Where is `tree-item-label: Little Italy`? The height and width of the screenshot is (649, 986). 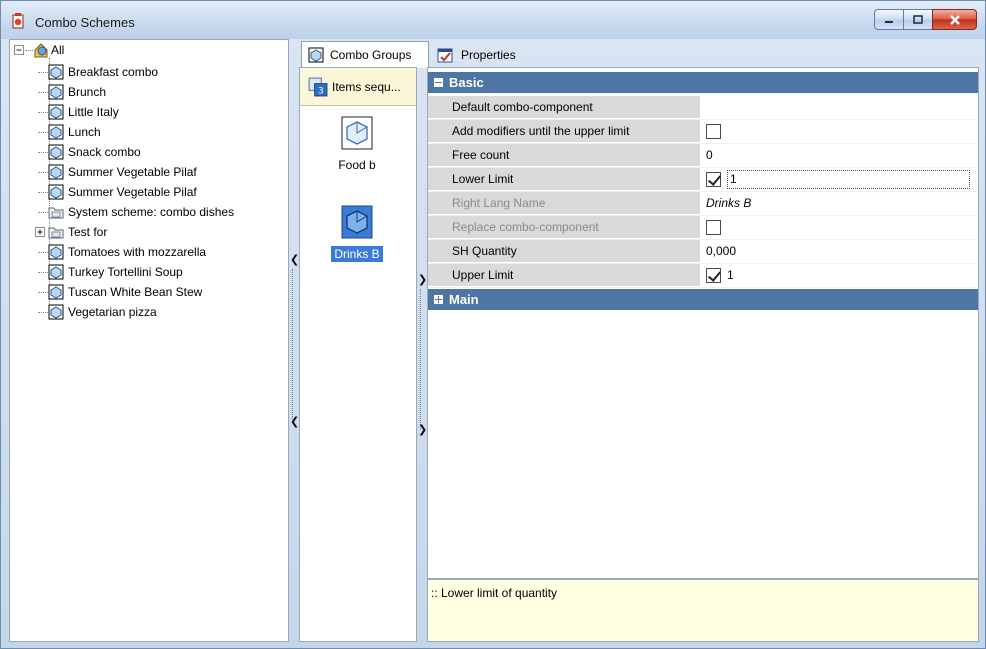
tree-item-label: Little Italy is located at coordinates (93, 112).